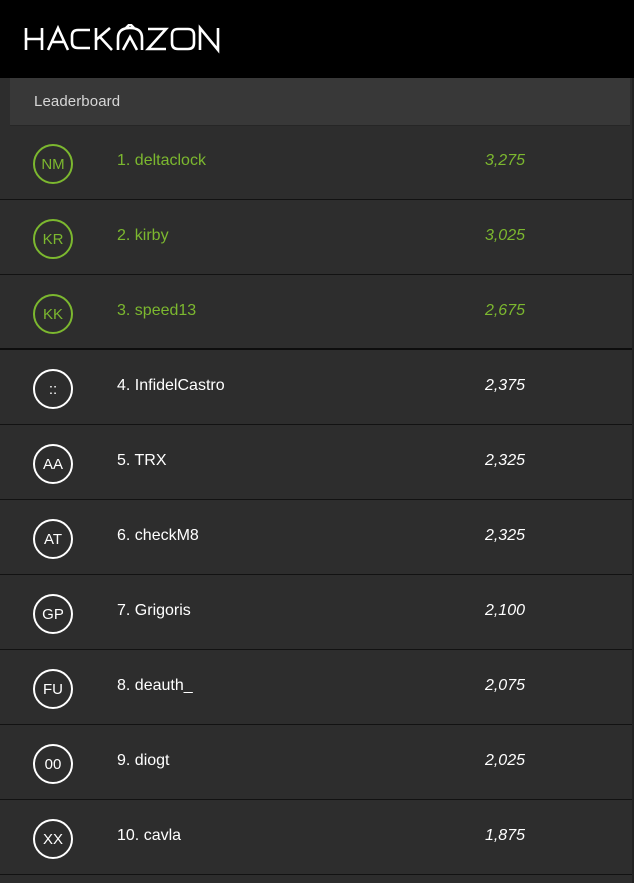 The height and width of the screenshot is (883, 634). Describe the element at coordinates (316, 312) in the screenshot. I see `leaderboard-row: KK 3. speed13 2,675` at that location.